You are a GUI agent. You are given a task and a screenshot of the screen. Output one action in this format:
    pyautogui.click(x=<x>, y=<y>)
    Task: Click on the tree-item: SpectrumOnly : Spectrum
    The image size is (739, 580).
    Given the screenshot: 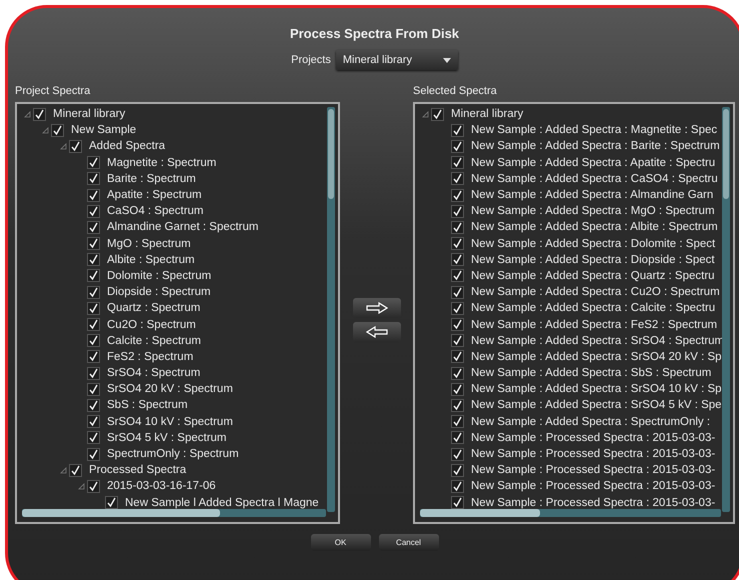 What is the action you would take?
    pyautogui.click(x=173, y=454)
    